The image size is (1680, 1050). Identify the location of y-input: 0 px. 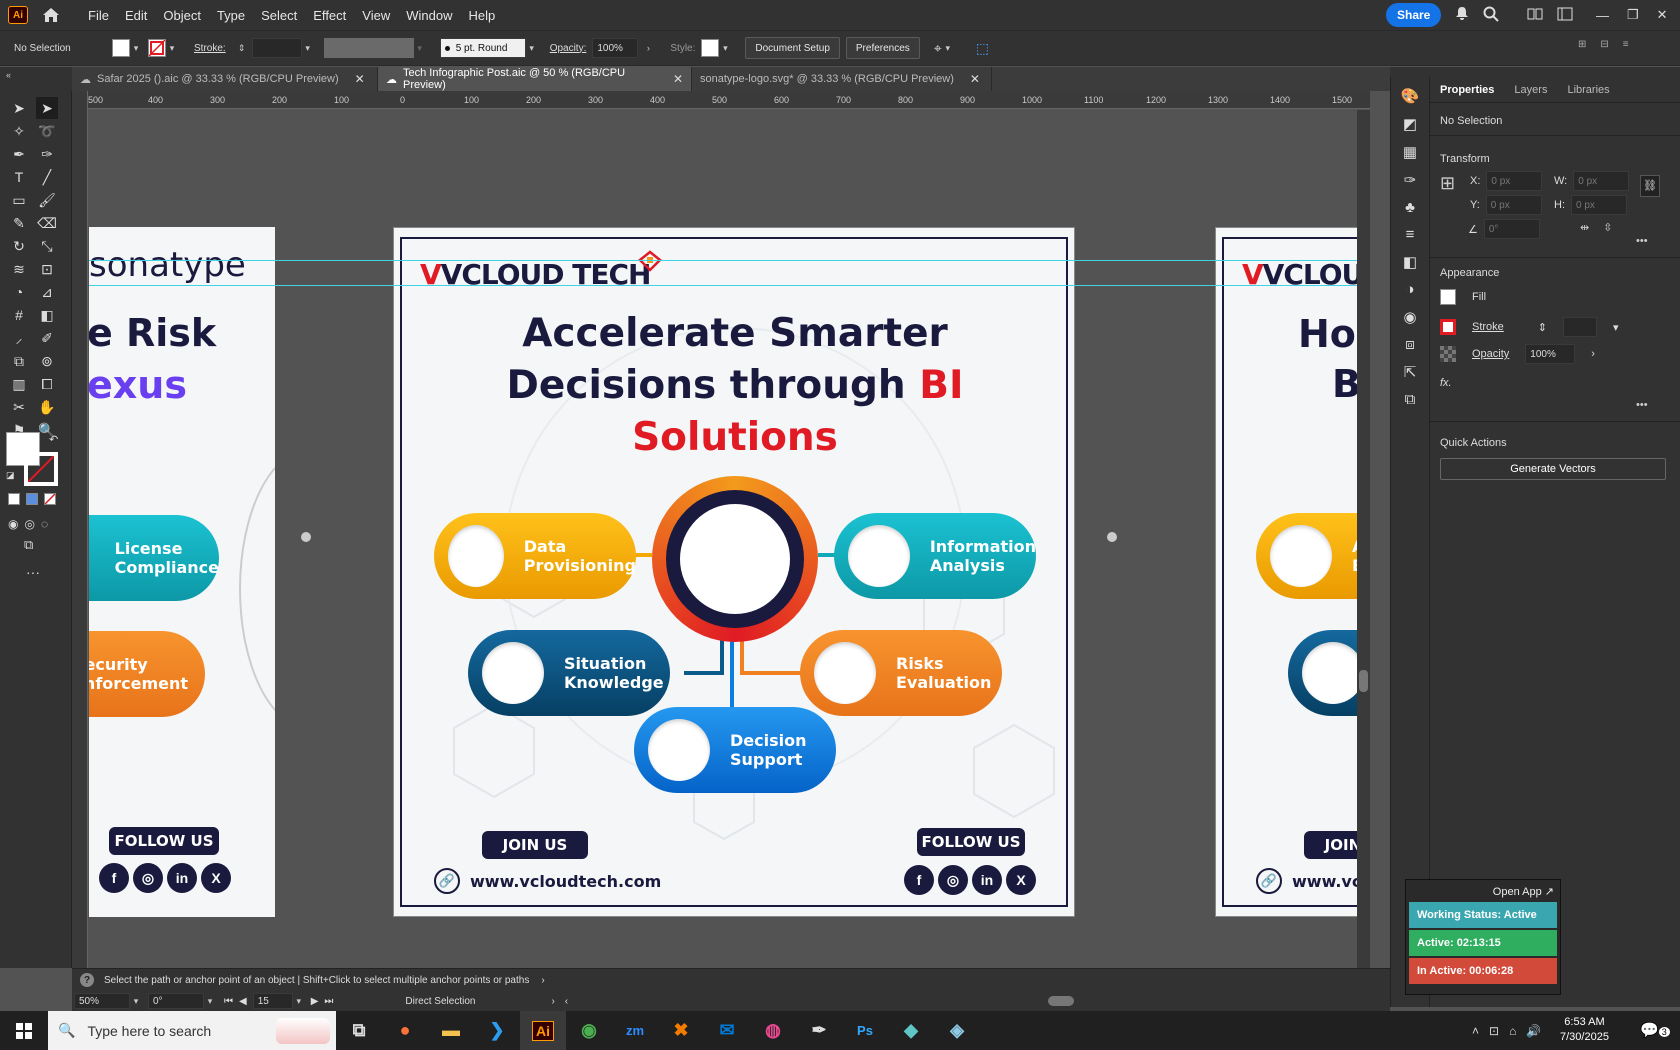
(1513, 205).